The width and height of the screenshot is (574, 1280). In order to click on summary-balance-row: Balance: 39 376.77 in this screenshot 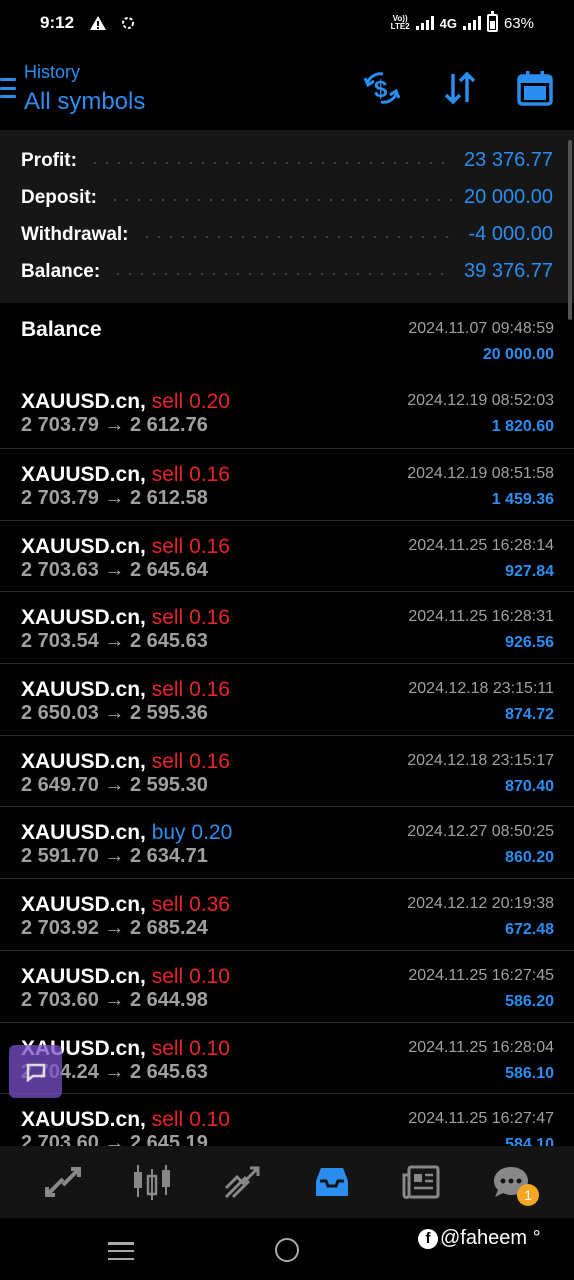, I will do `click(287, 271)`.